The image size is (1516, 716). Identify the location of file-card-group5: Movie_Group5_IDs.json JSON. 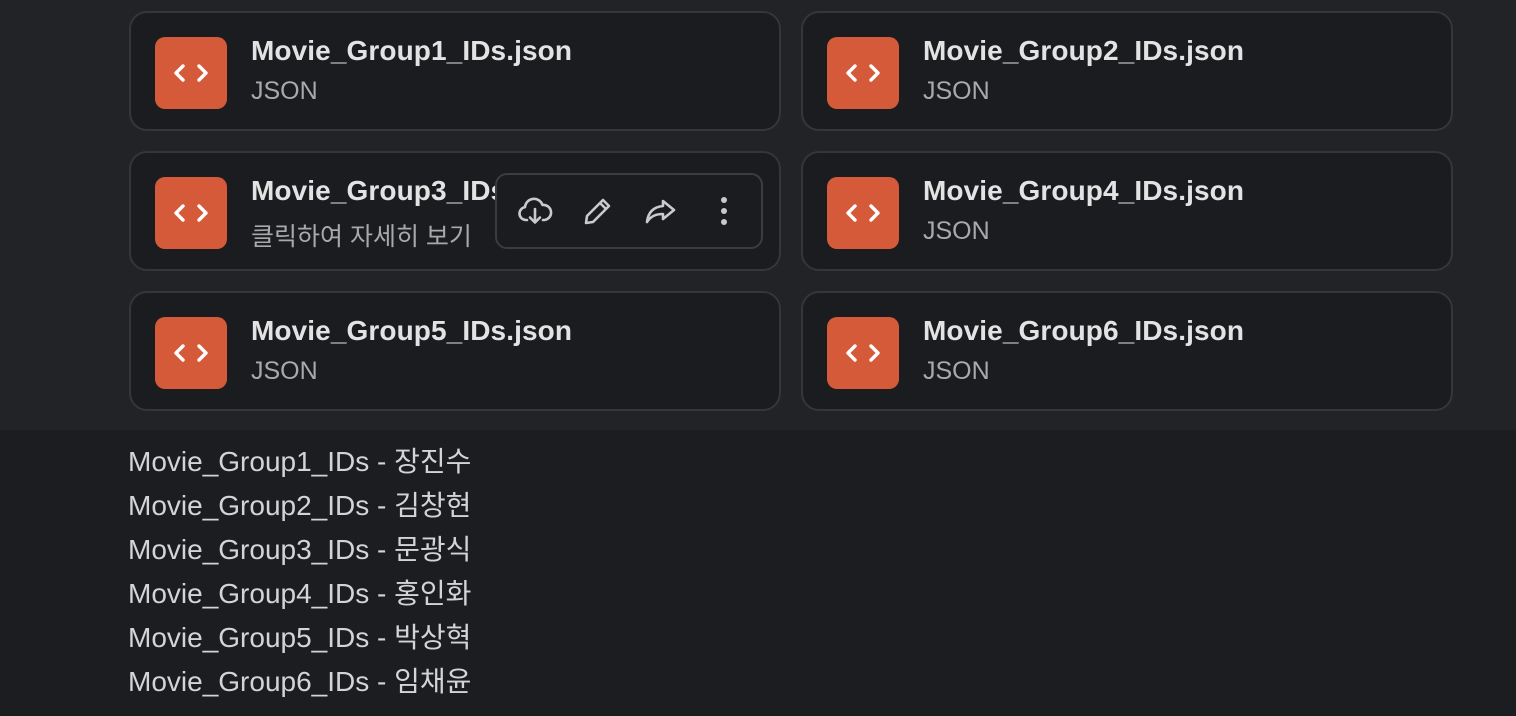
(455, 351).